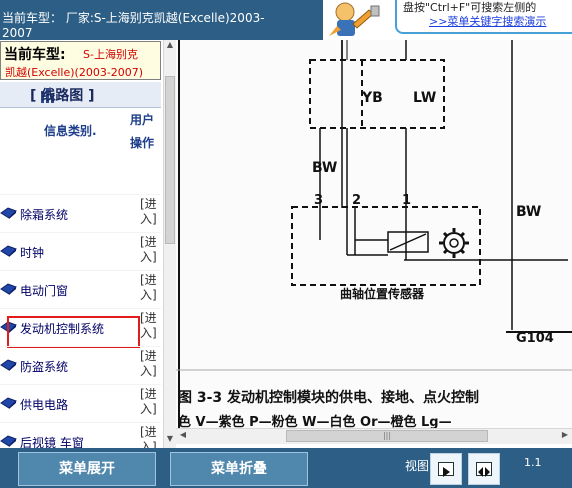 This screenshot has width=572, height=488. I want to click on current-model-line2: 2007, so click(17, 33).